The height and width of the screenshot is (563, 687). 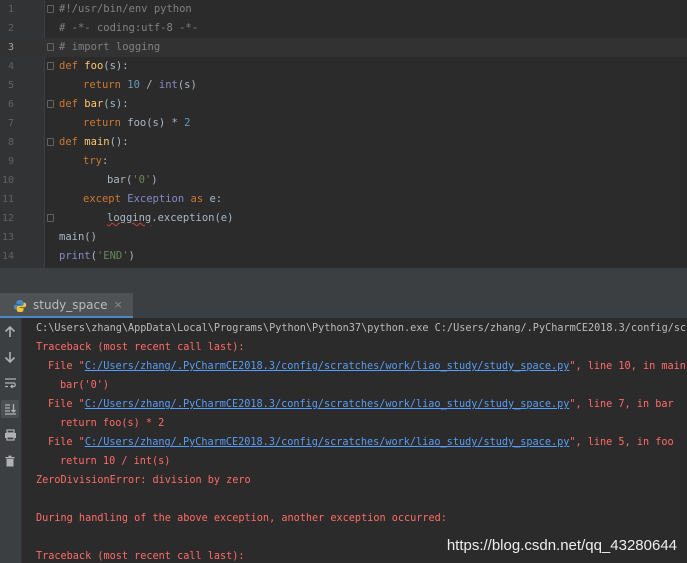 I want to click on line-number: 5, so click(x=10, y=85).